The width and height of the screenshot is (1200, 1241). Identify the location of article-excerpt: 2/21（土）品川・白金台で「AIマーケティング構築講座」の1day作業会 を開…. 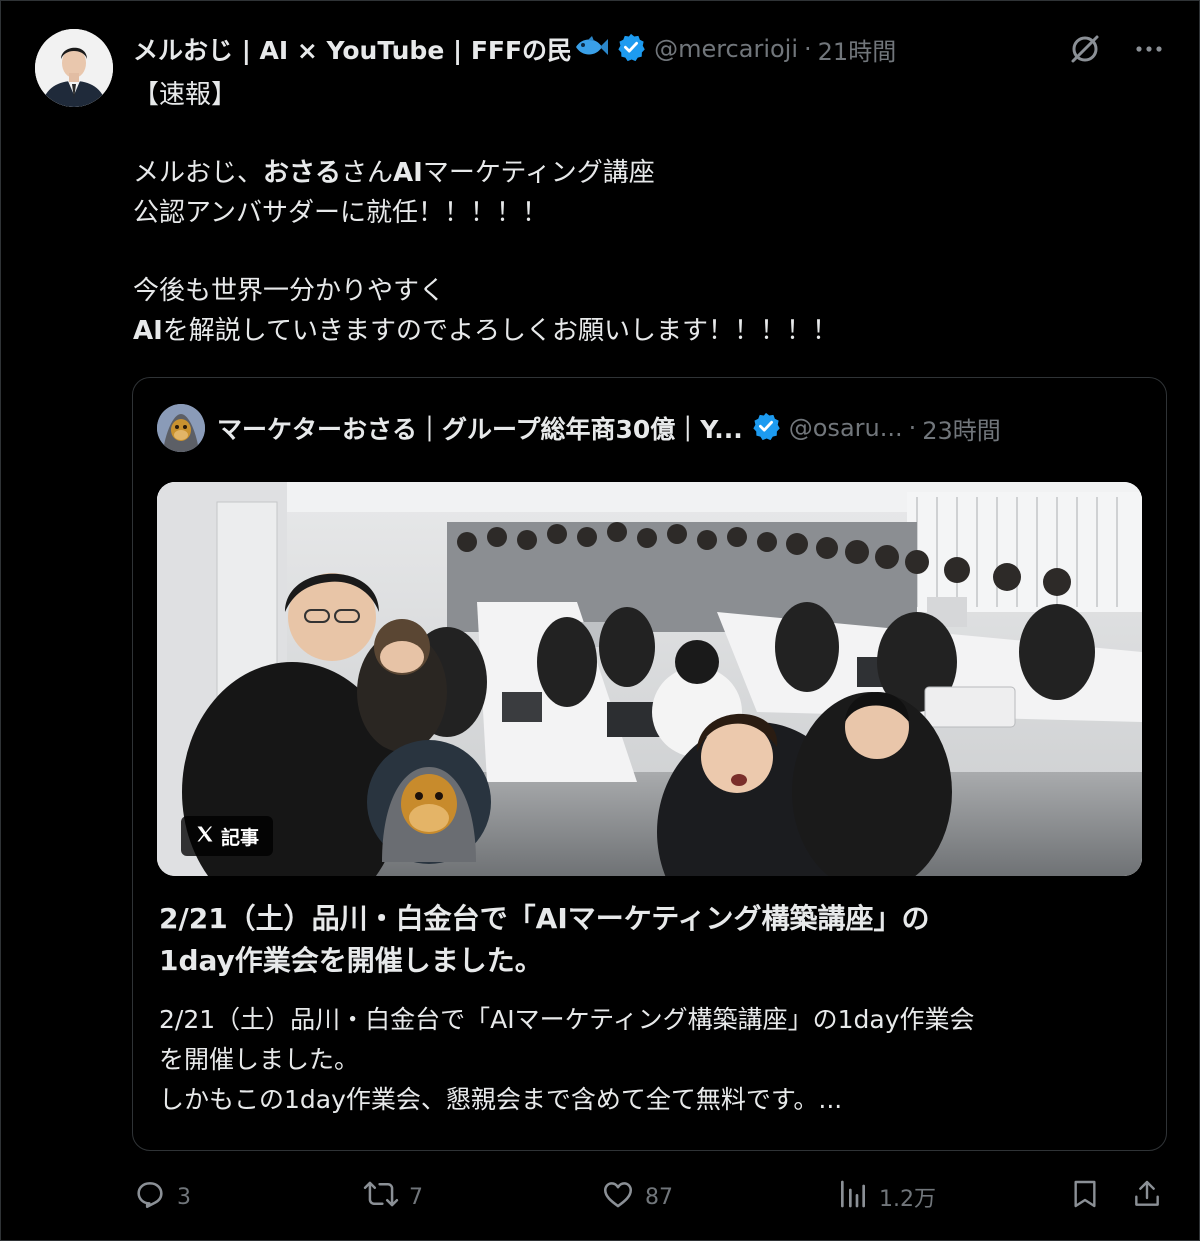
(649, 1060).